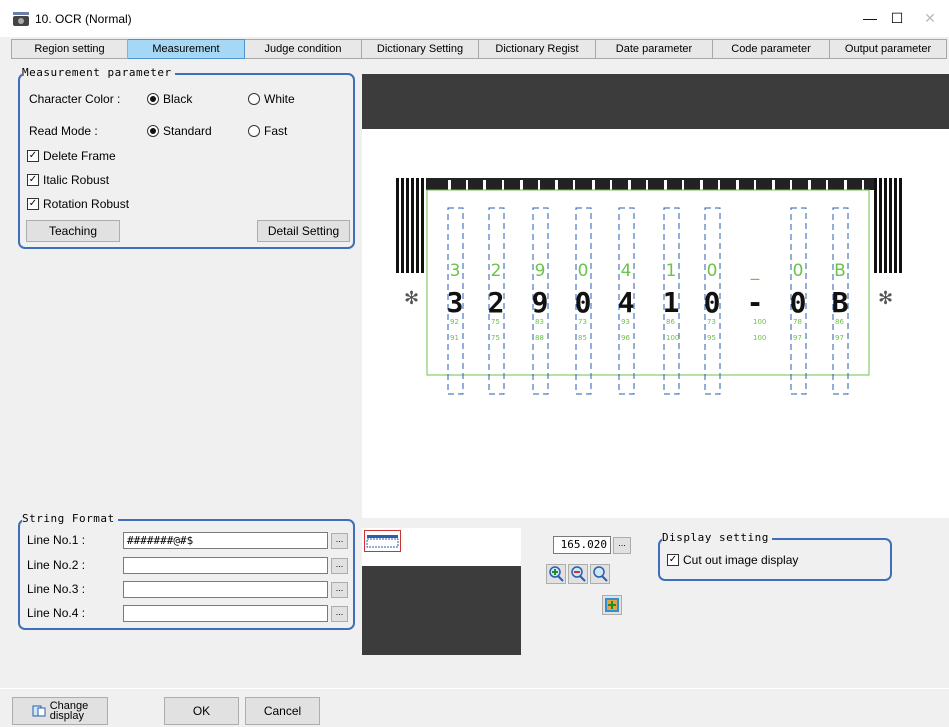 This screenshot has width=949, height=727. Describe the element at coordinates (225, 540) in the screenshot. I see `line1-input: #######@#$` at that location.